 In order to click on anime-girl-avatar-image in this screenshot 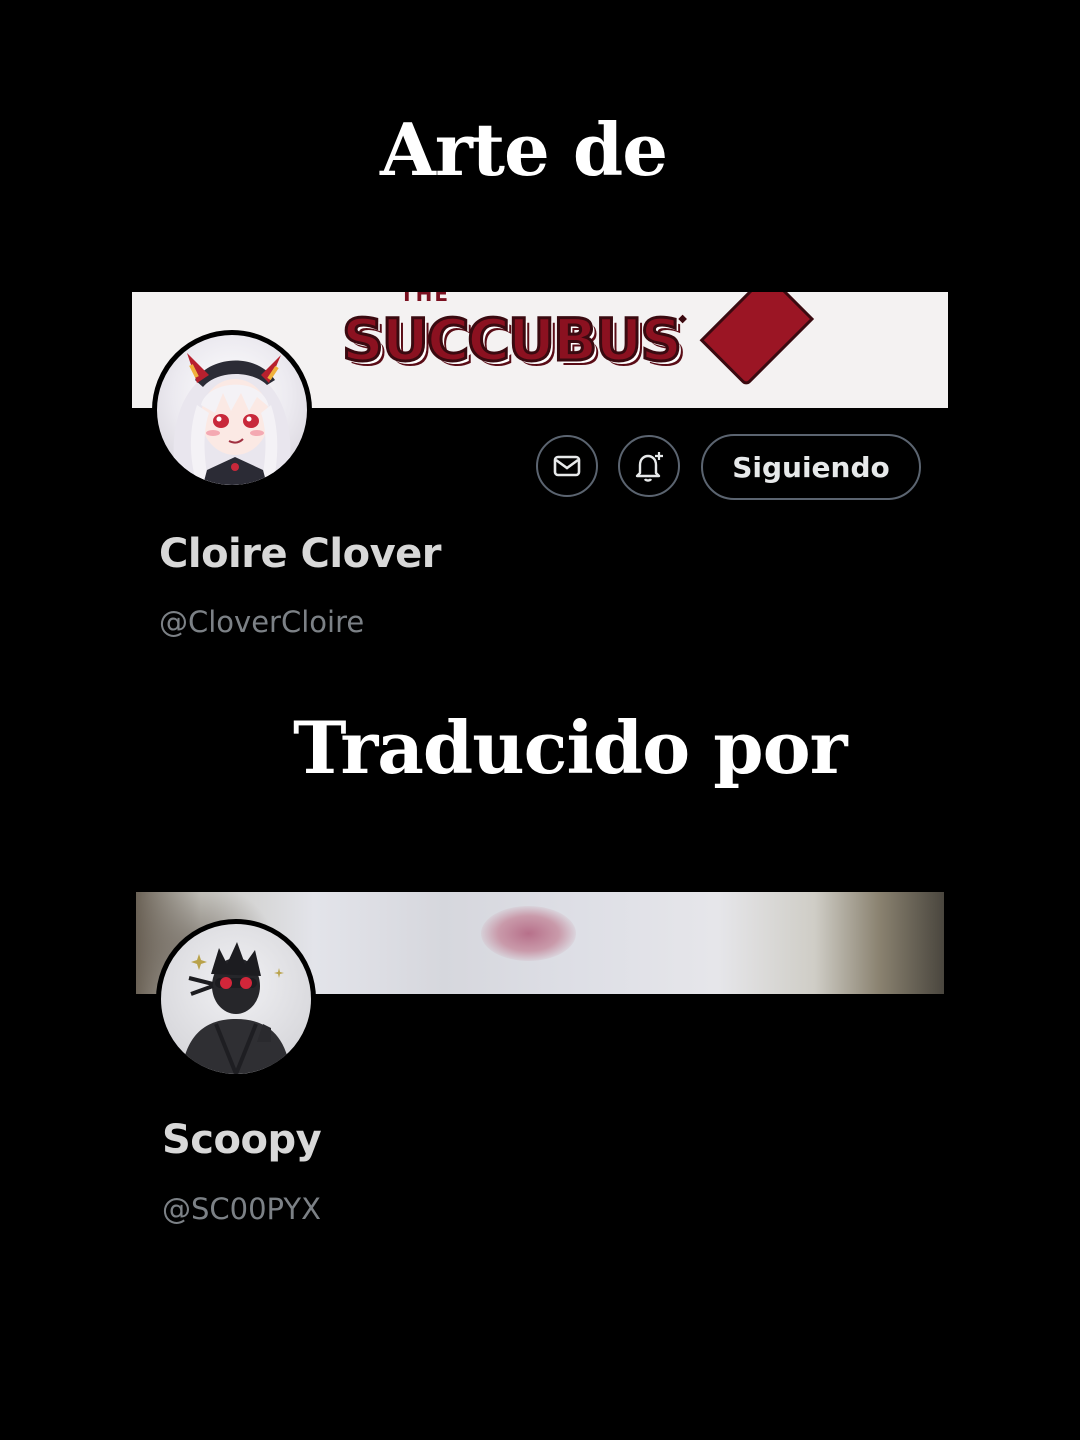, I will do `click(232, 419)`.